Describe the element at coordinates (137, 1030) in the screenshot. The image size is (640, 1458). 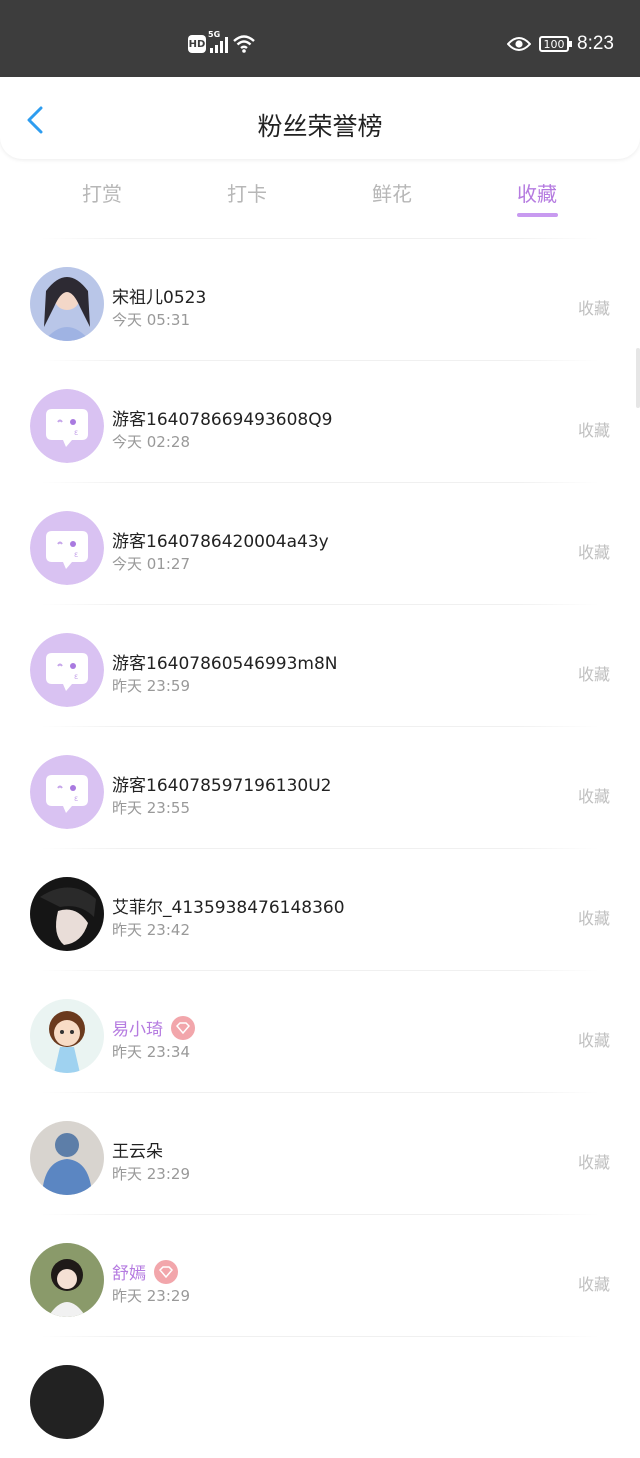
I see `fan-name-text: 易小琦` at that location.